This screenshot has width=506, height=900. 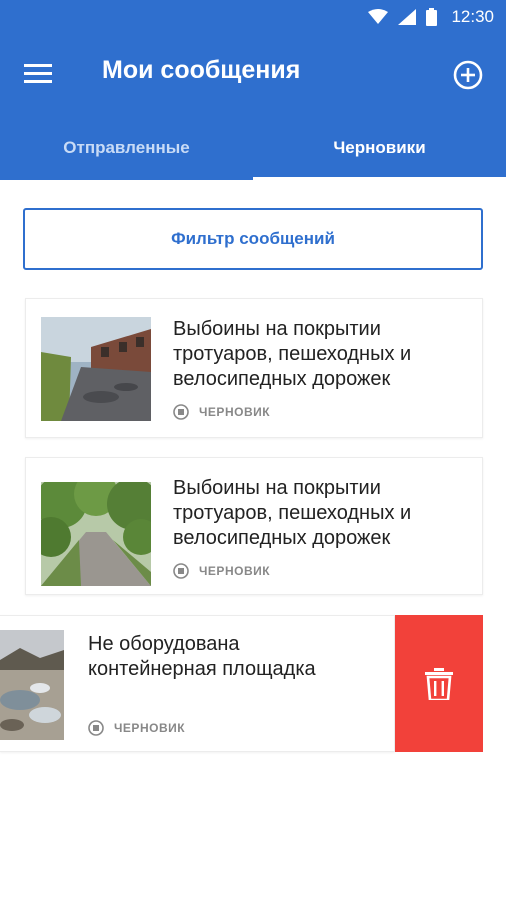 I want to click on page-title: Мои сообщения, so click(x=201, y=70).